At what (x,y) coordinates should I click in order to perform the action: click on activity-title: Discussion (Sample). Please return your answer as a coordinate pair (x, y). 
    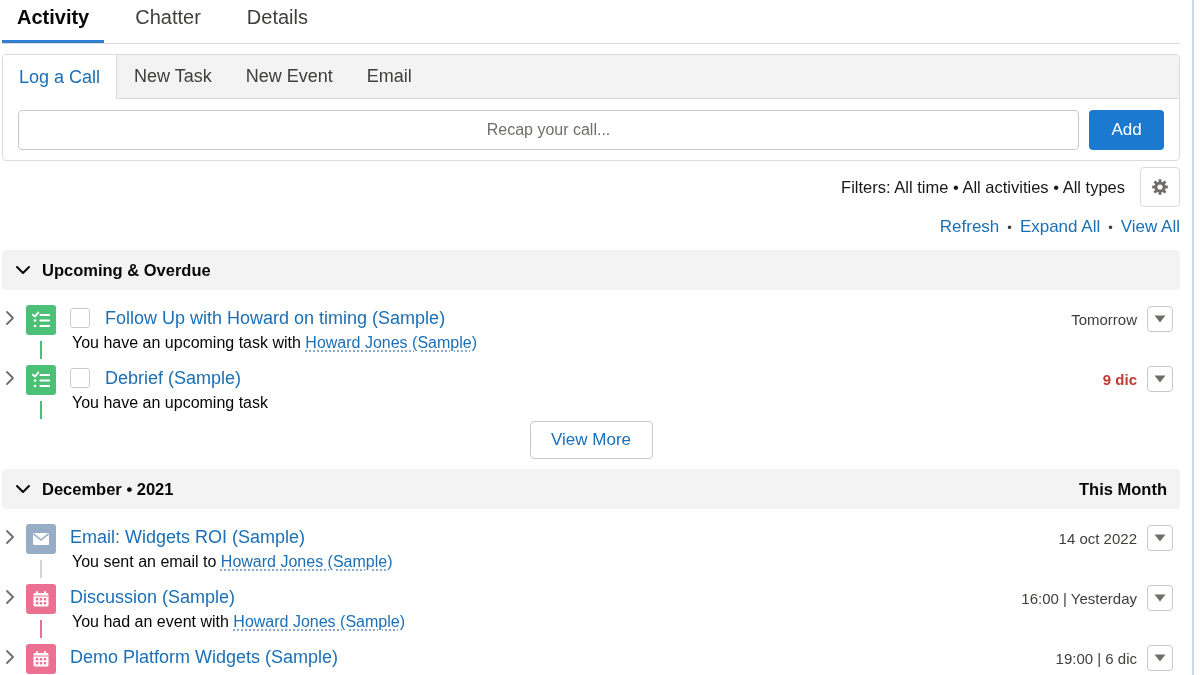
    Looking at the image, I should click on (153, 597).